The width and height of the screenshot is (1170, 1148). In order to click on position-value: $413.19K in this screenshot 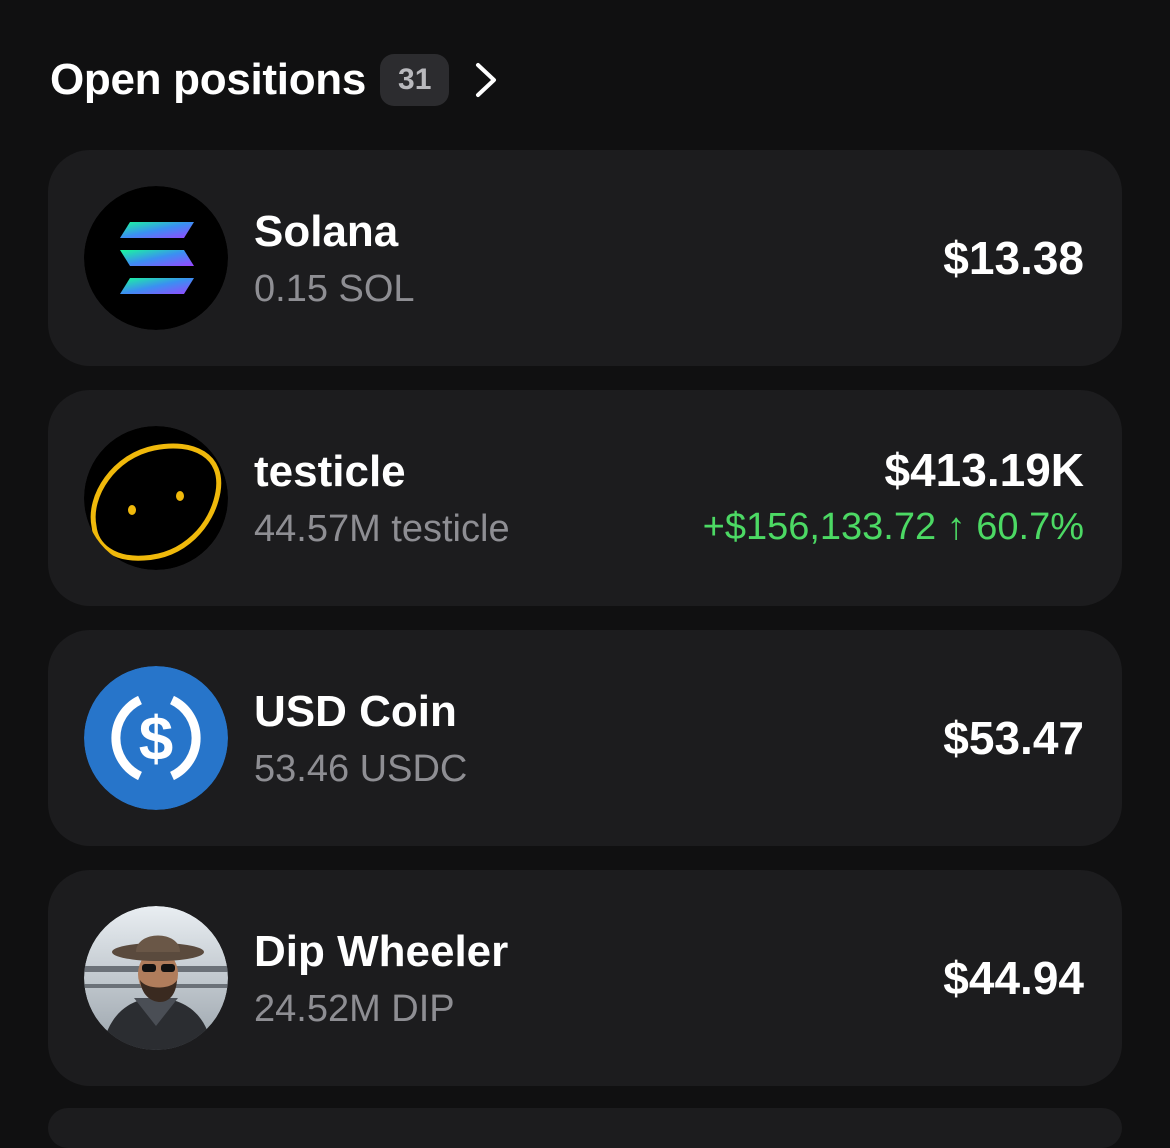, I will do `click(984, 470)`.